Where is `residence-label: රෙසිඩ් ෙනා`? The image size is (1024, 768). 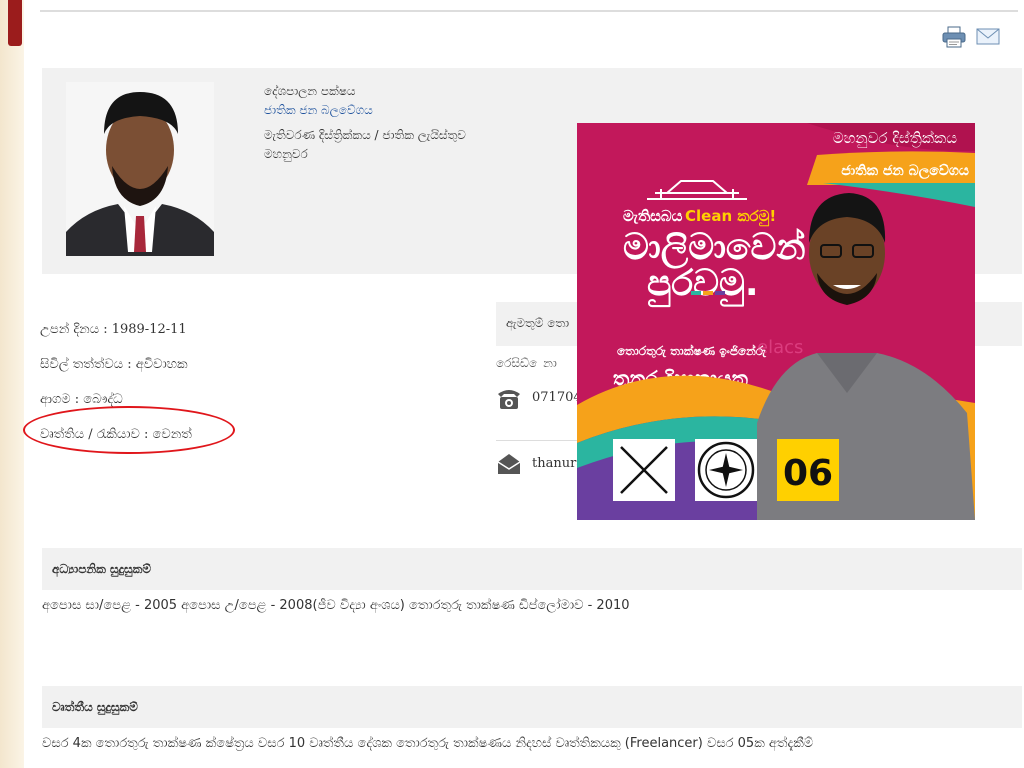
residence-label: රෙසිඩ් ෙනා is located at coordinates (526, 363).